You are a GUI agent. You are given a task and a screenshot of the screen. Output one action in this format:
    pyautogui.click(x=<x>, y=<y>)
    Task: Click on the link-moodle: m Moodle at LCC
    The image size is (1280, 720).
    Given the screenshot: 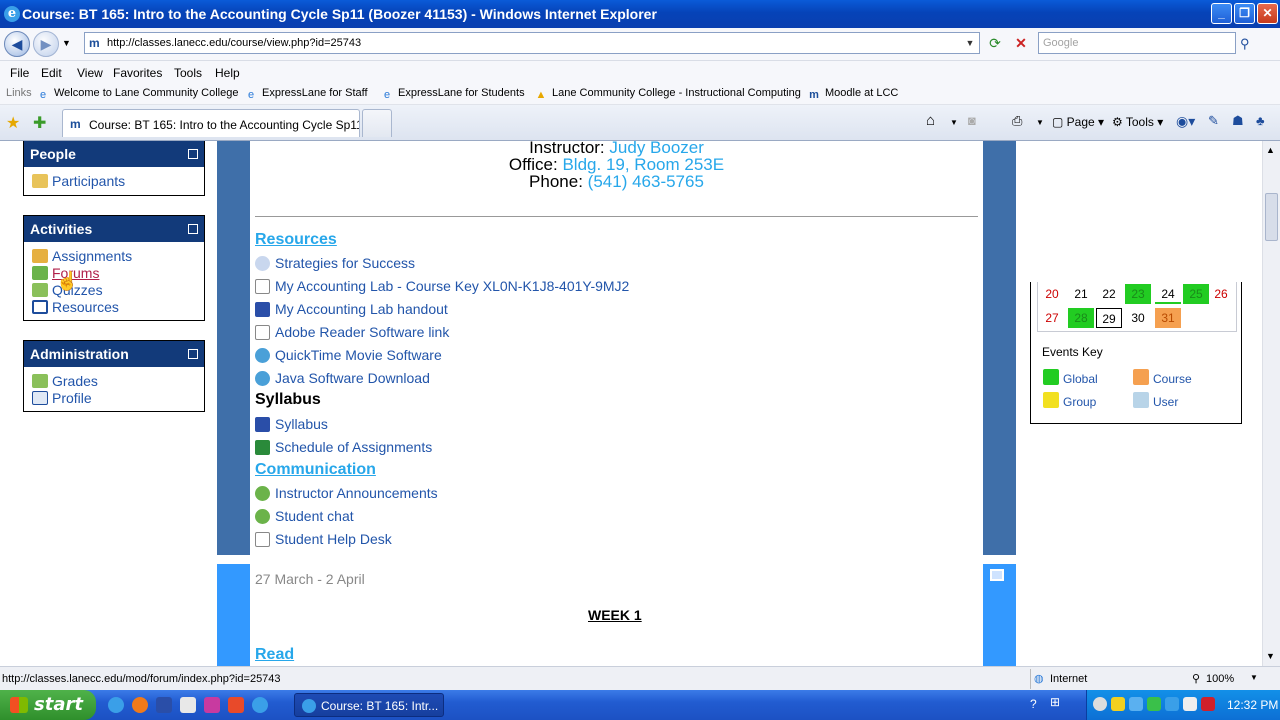 What is the action you would take?
    pyautogui.click(x=852, y=94)
    